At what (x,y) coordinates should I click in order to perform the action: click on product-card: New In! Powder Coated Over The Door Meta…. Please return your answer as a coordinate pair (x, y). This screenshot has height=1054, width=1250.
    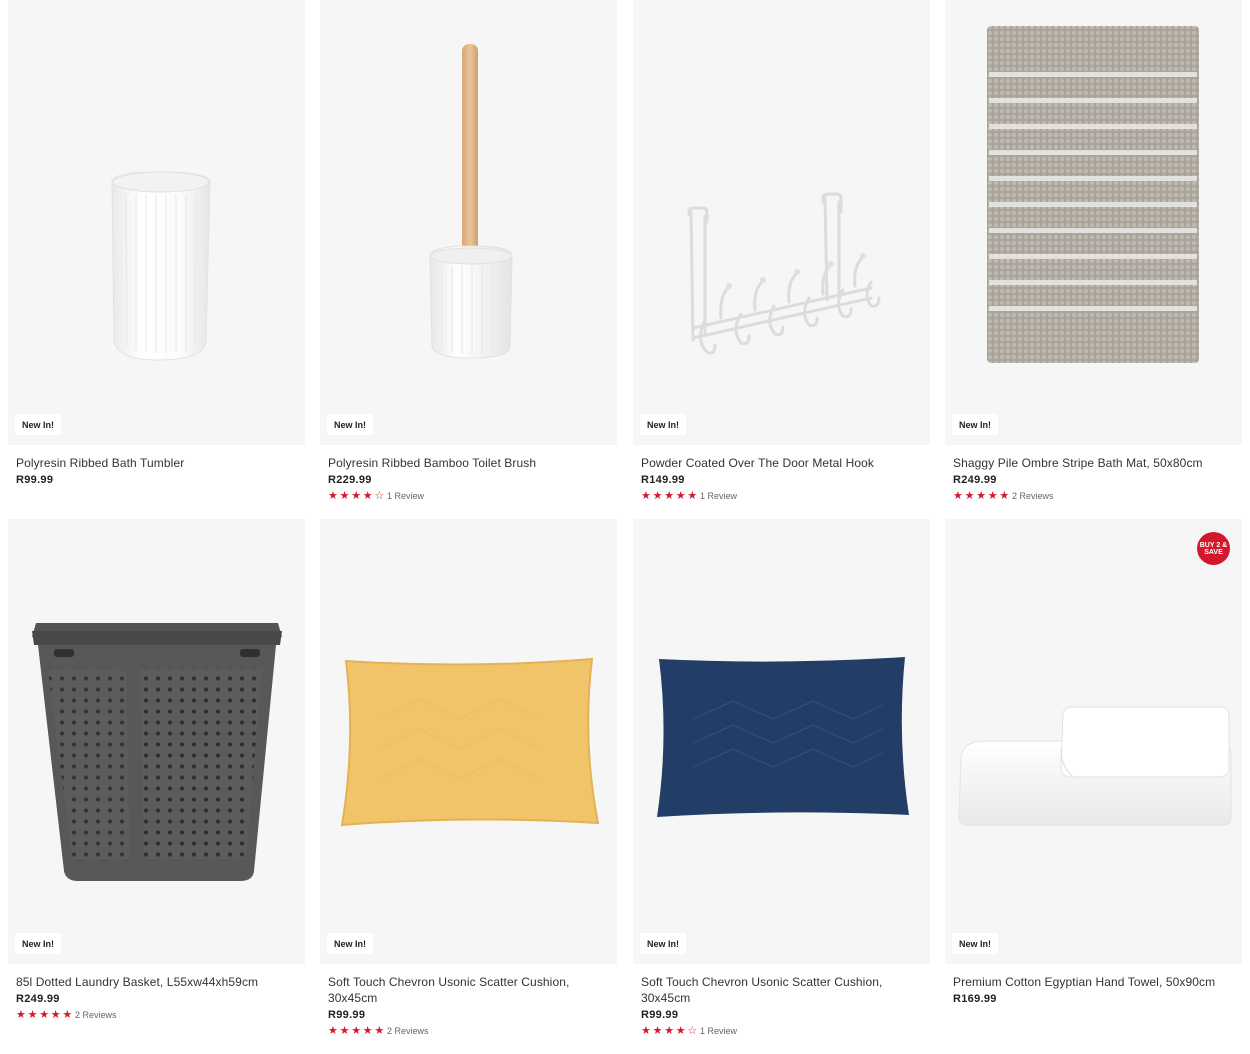
    Looking at the image, I should click on (781, 251).